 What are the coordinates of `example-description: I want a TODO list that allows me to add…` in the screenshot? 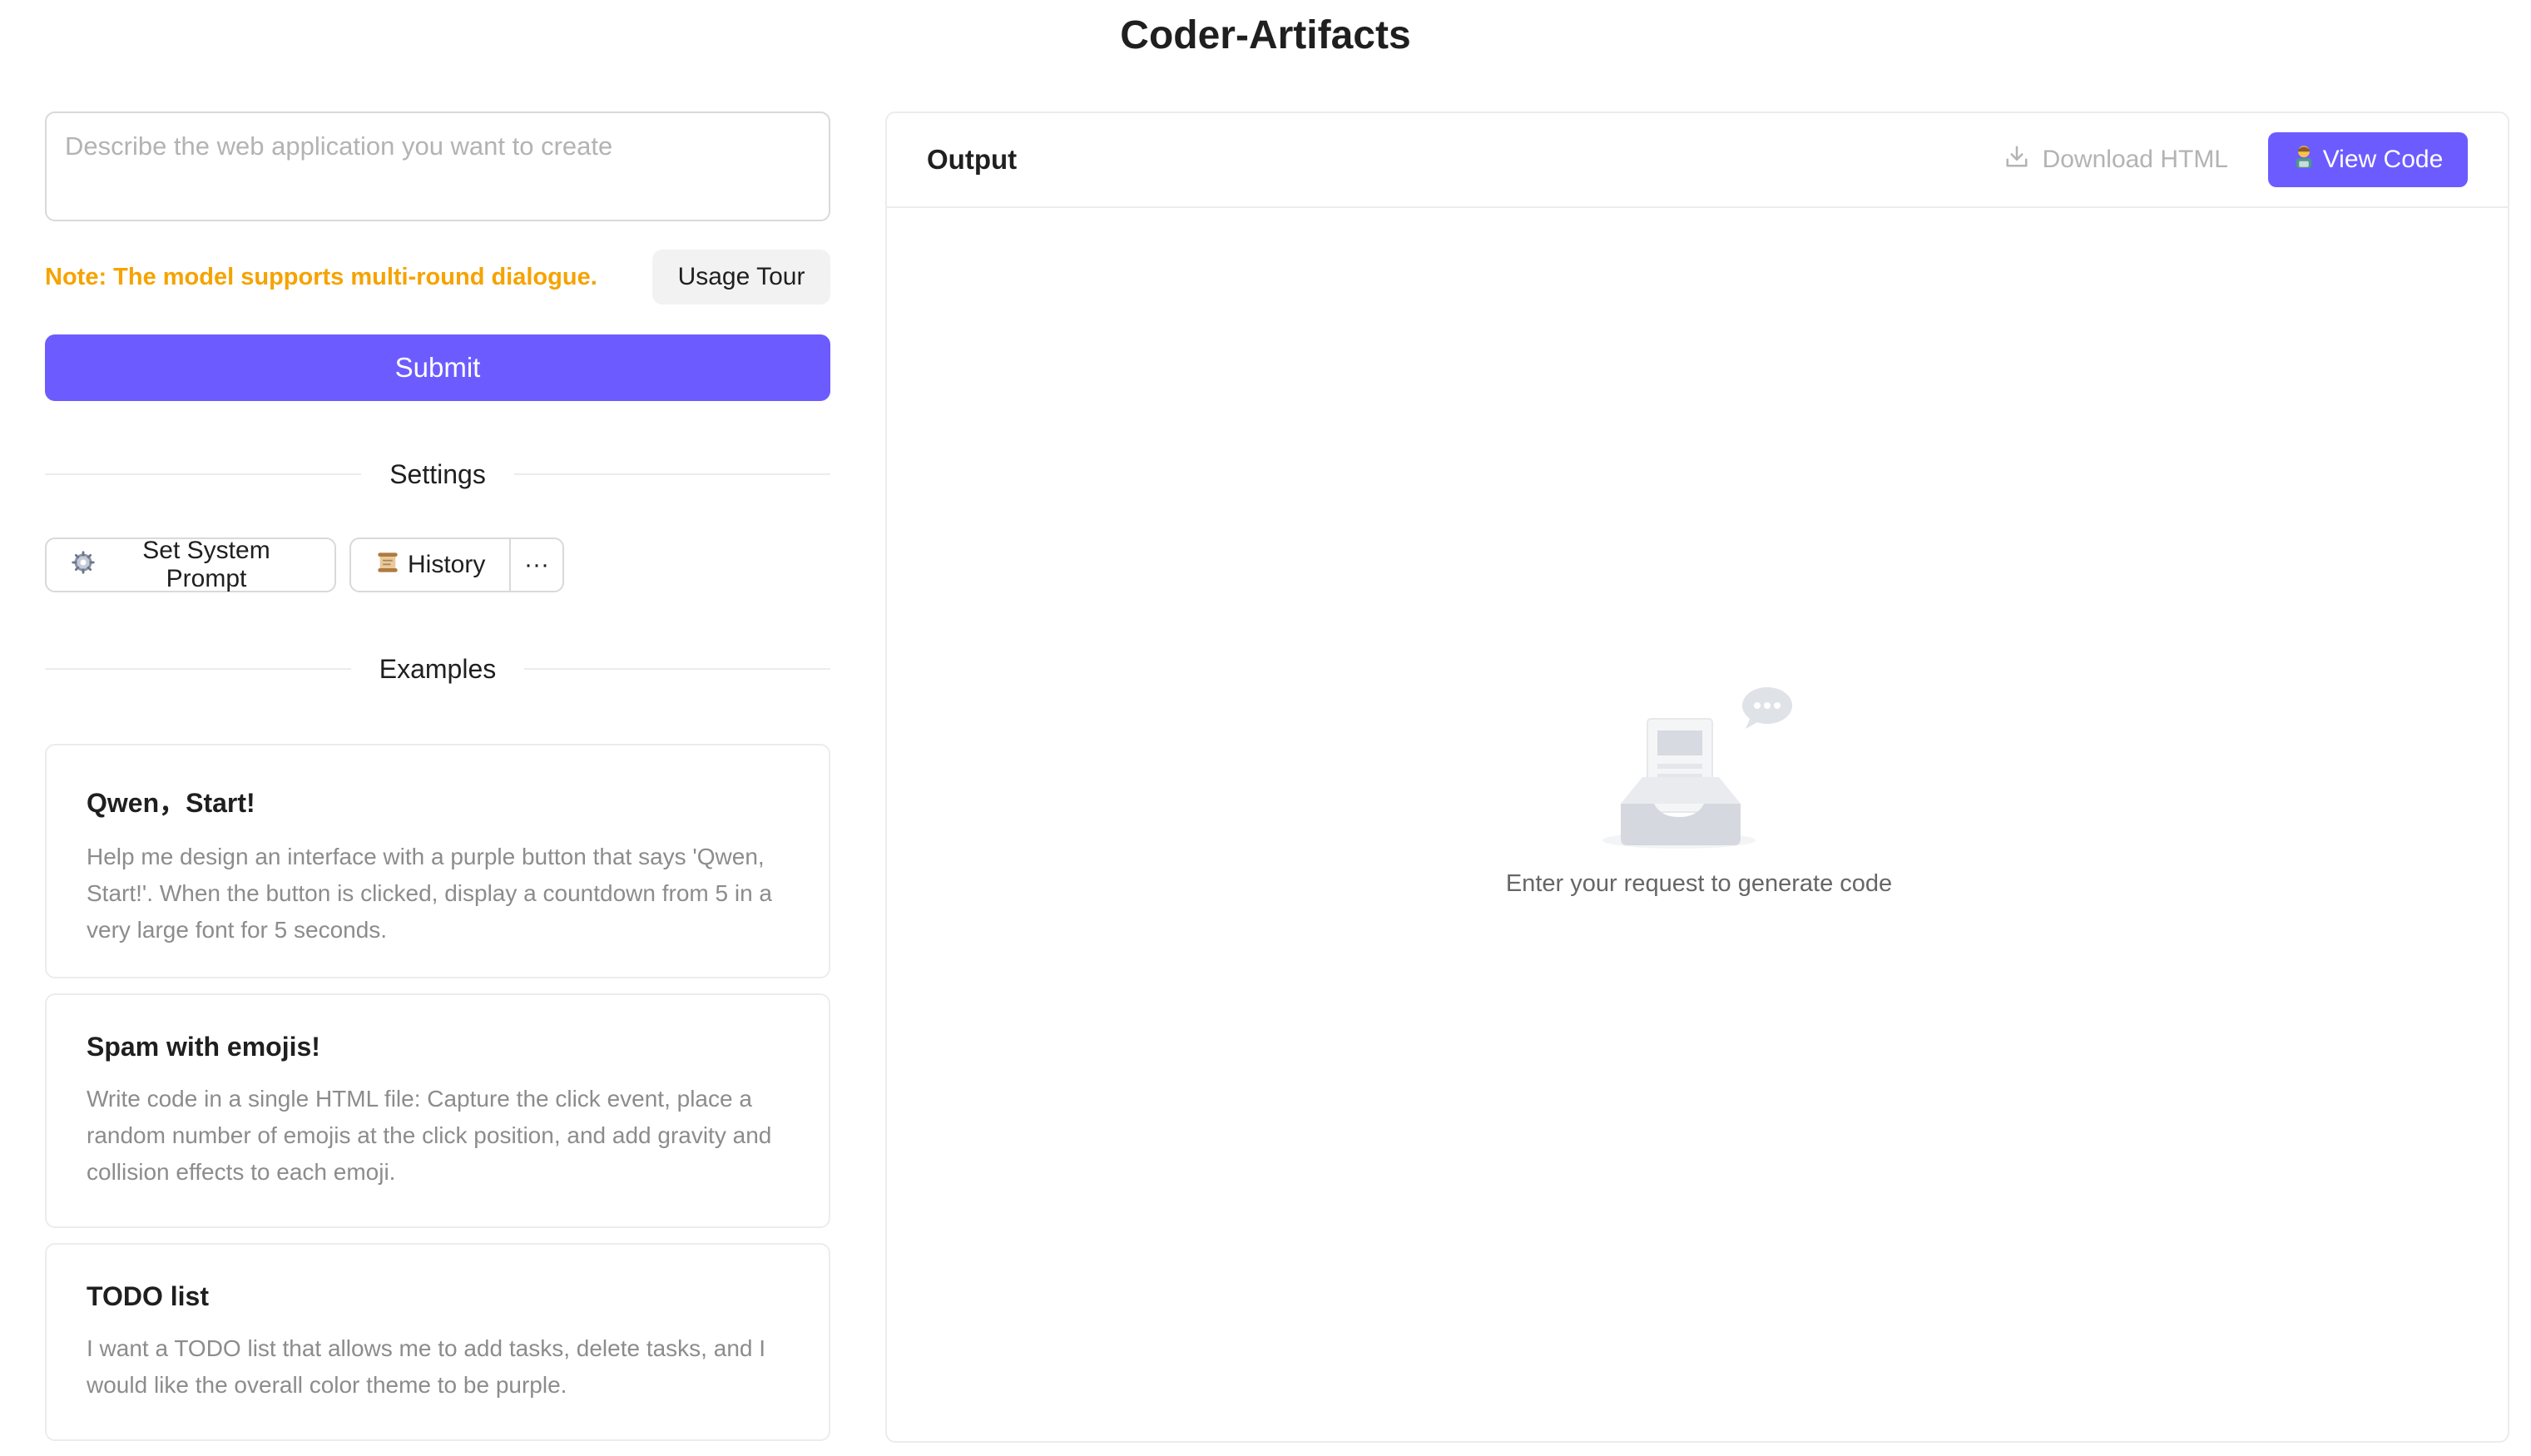 It's located at (426, 1366).